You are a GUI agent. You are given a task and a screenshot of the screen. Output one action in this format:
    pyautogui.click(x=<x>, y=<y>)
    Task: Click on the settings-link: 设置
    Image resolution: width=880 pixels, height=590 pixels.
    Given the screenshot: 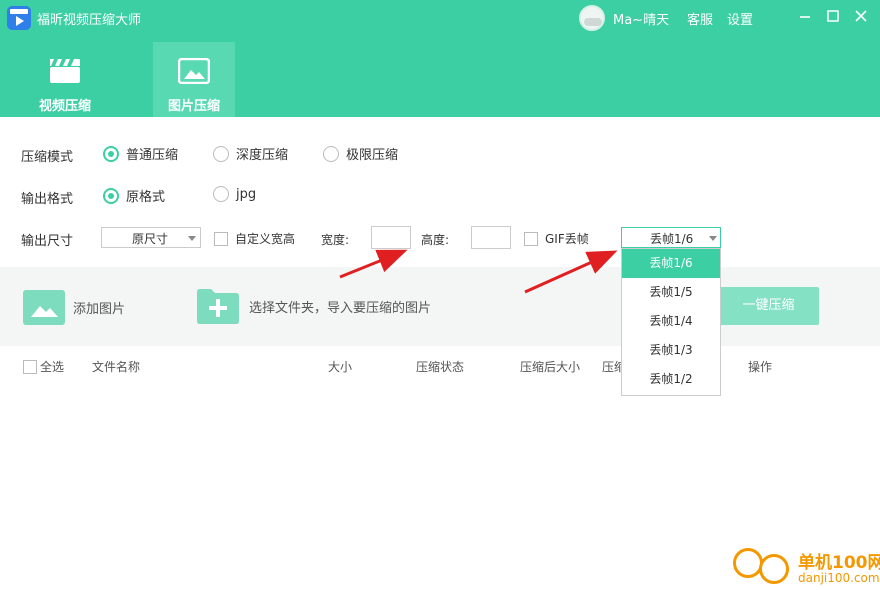 What is the action you would take?
    pyautogui.click(x=740, y=18)
    